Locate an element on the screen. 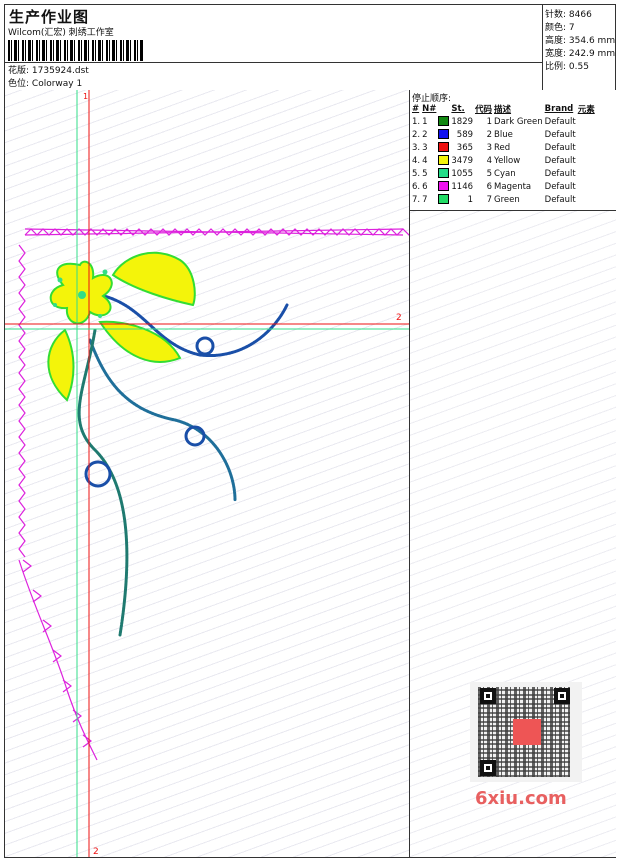  row-index: 1. is located at coordinates (416, 121).